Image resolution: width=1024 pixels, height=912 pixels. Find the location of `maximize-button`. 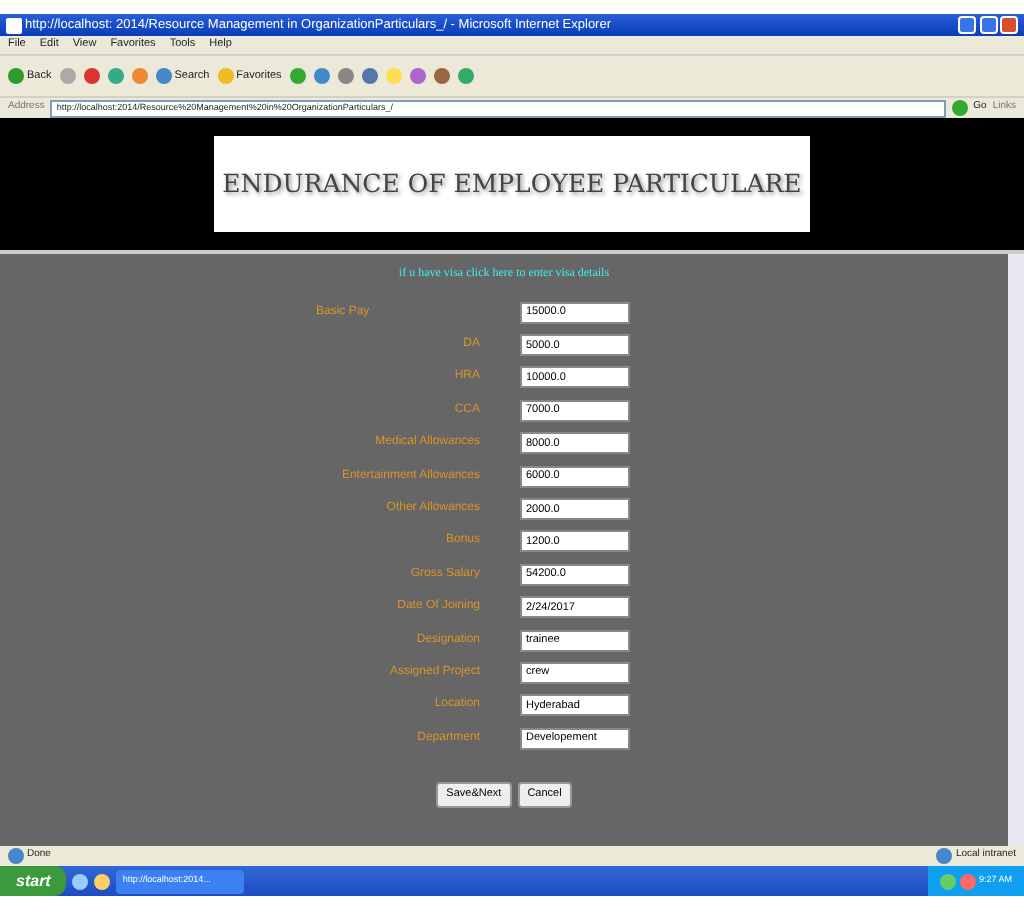

maximize-button is located at coordinates (988, 25).